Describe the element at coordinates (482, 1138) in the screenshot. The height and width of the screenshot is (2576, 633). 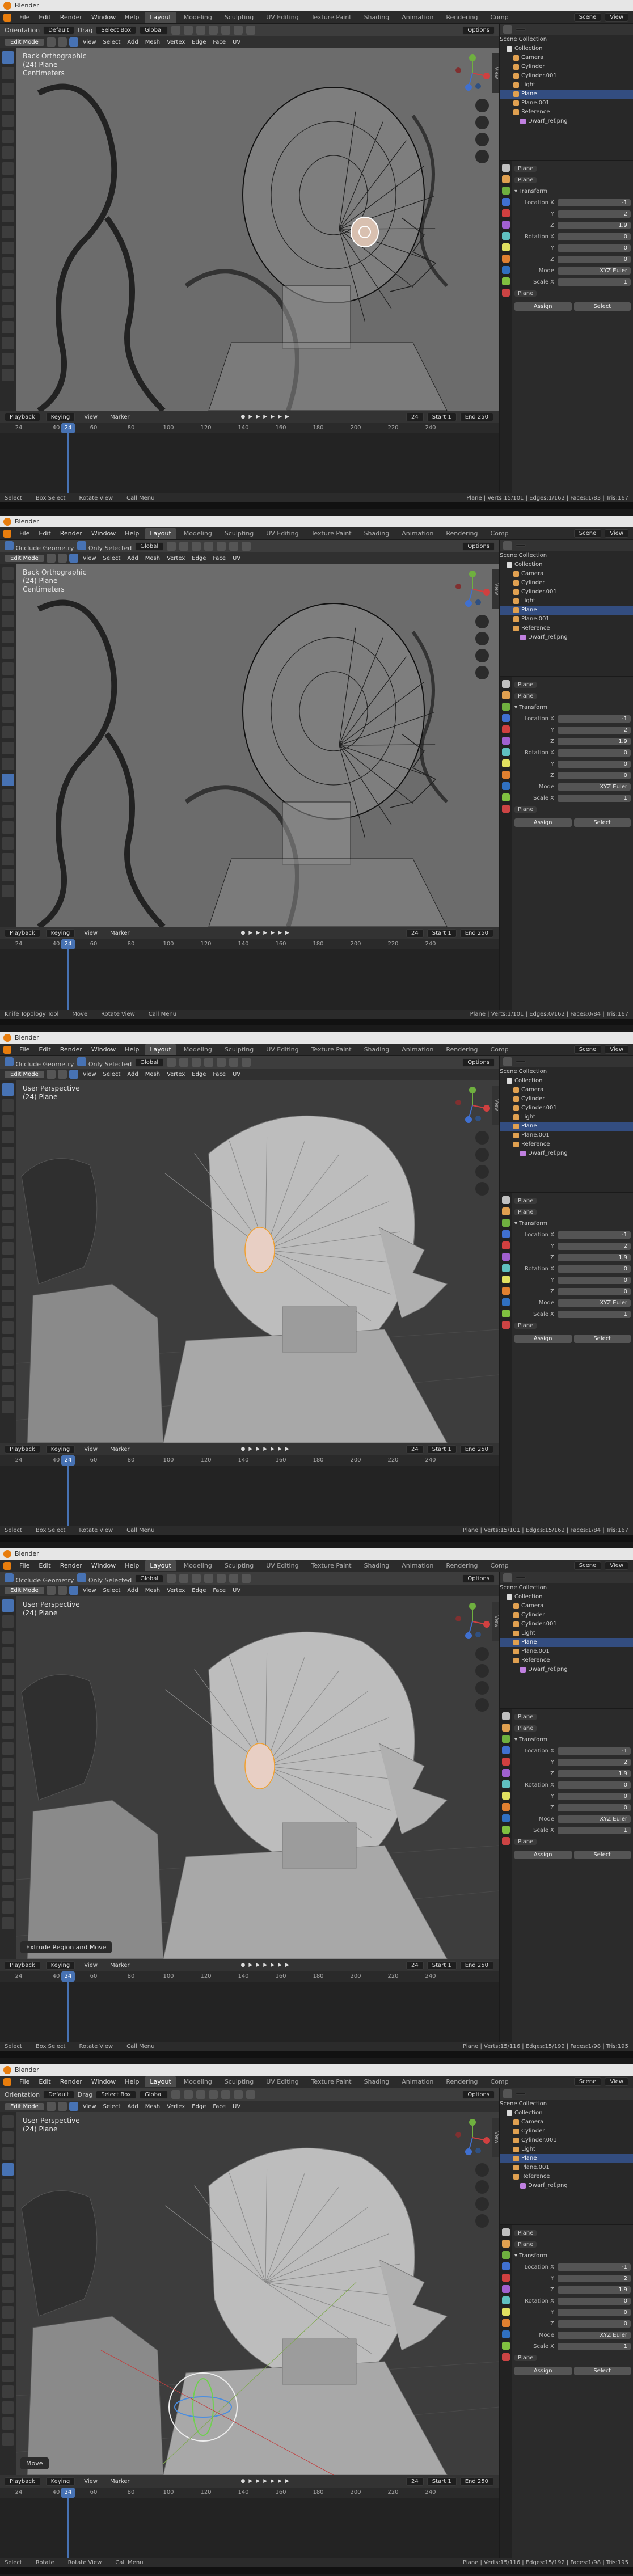
I see `zoom-icon` at that location.